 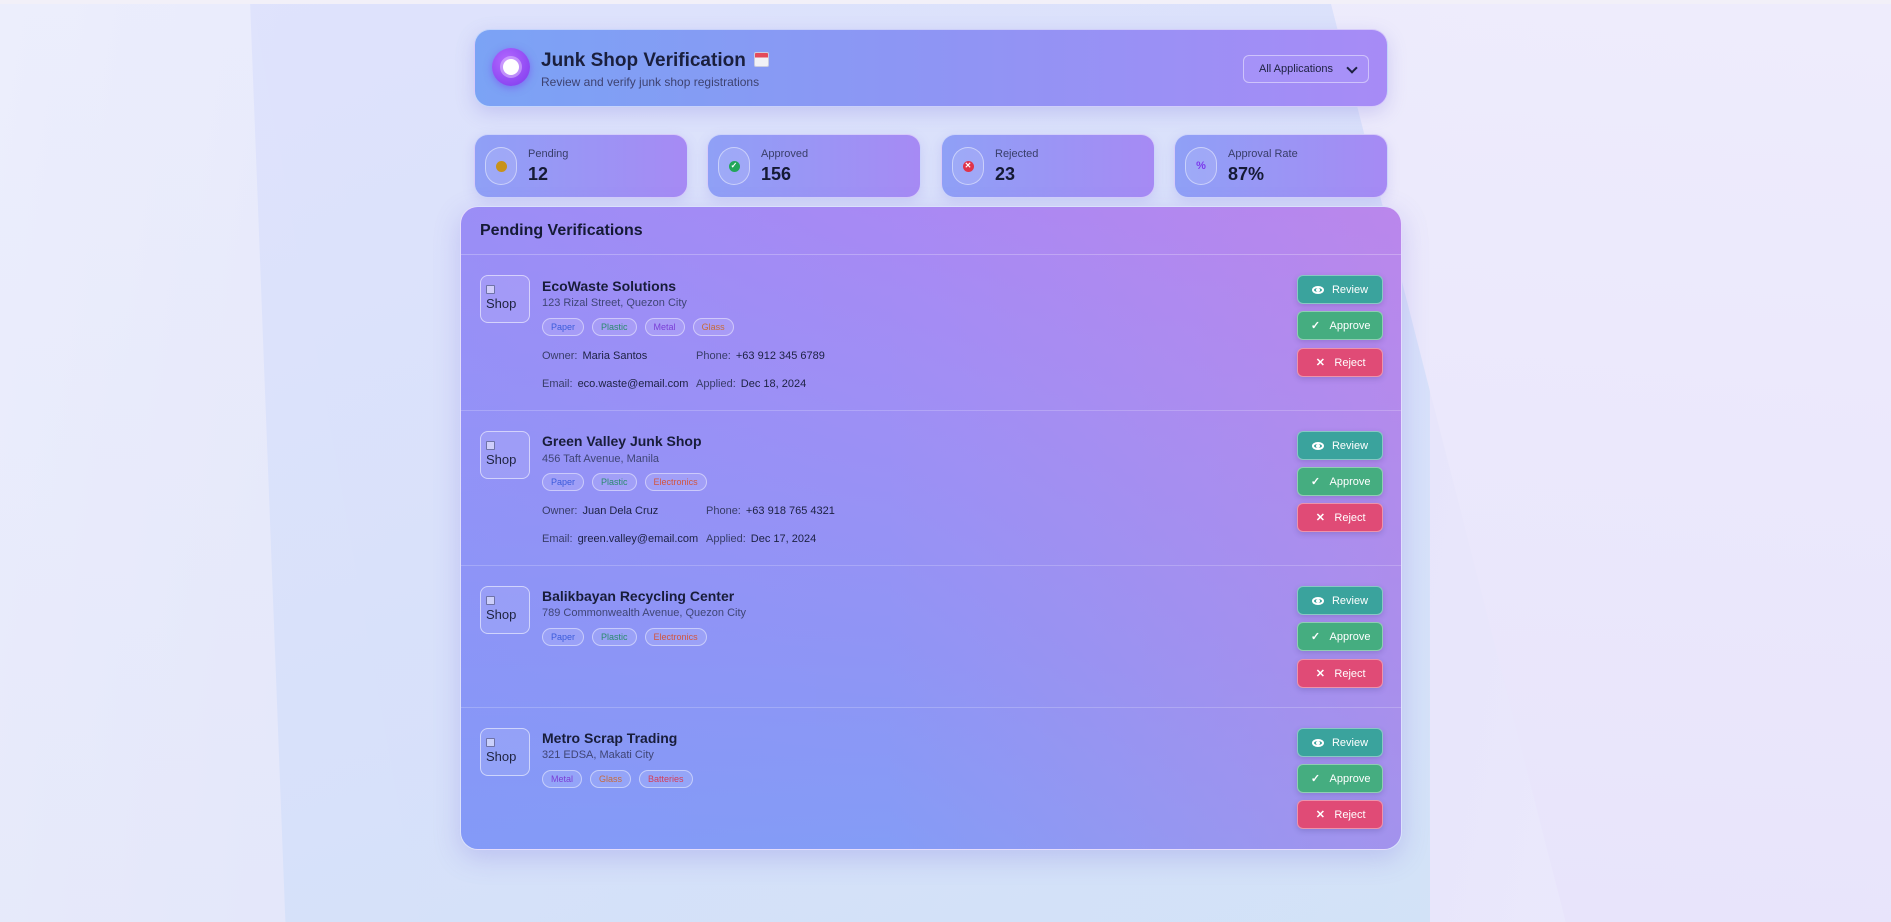 I want to click on shop-email: Email: green.valley@email.com, so click(x=620, y=539).